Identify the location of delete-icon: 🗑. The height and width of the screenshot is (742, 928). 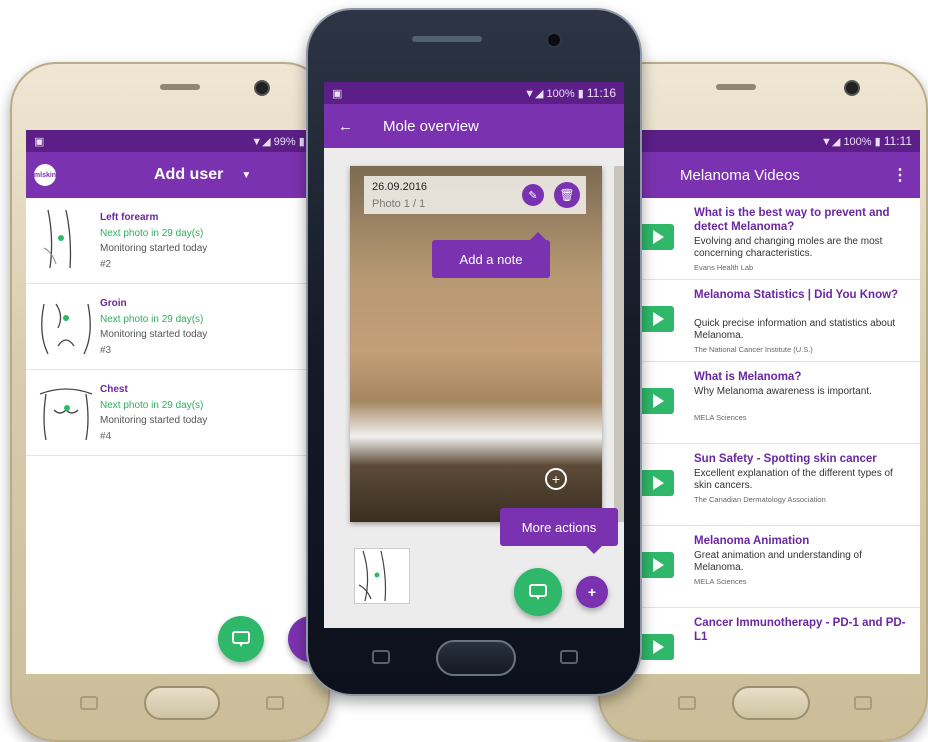
(567, 195).